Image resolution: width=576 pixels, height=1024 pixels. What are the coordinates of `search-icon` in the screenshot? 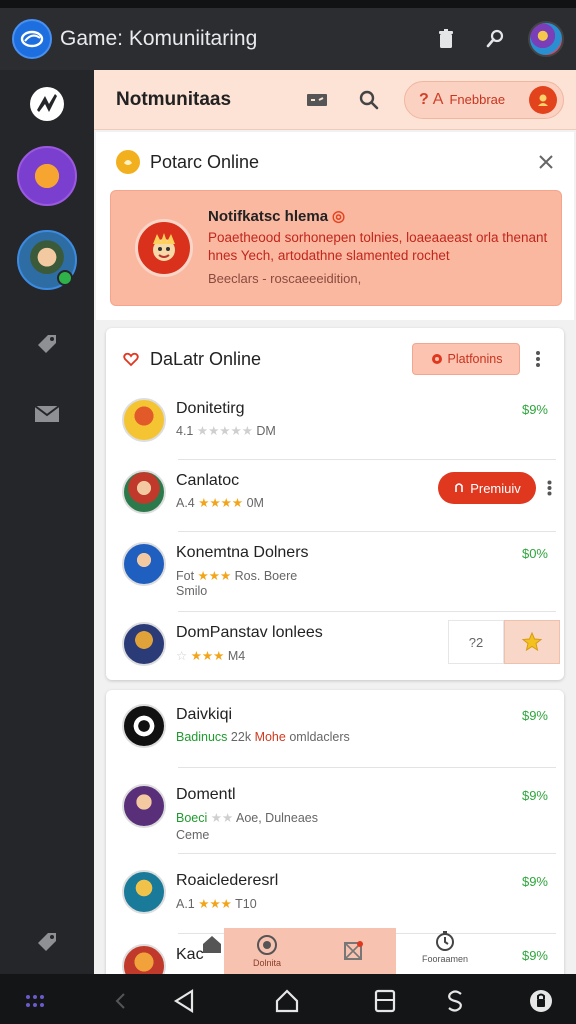 It's located at (369, 100).